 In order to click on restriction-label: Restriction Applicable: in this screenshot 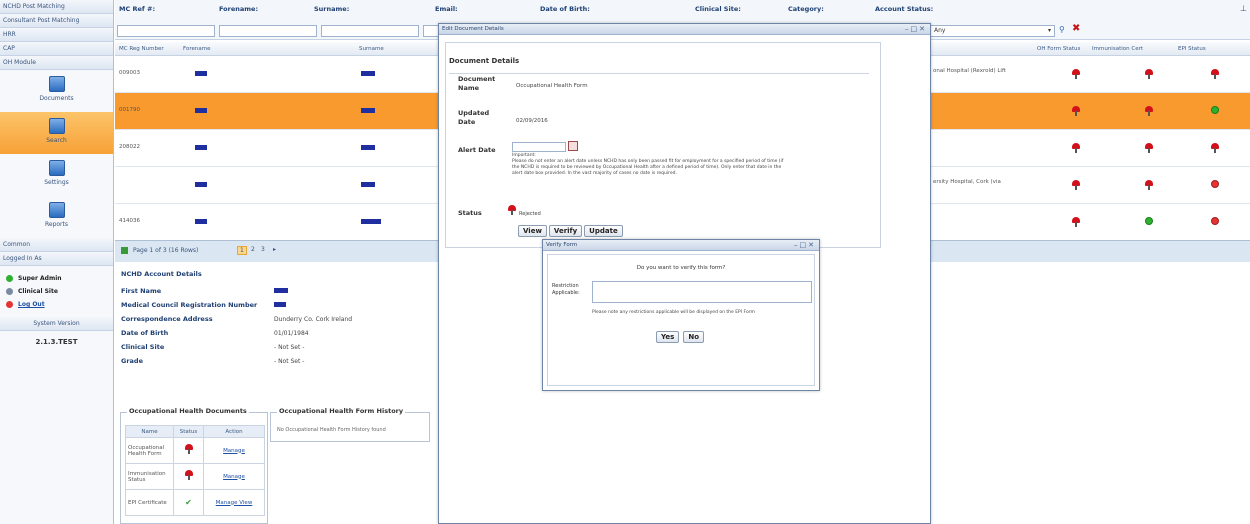, I will do `click(566, 289)`.